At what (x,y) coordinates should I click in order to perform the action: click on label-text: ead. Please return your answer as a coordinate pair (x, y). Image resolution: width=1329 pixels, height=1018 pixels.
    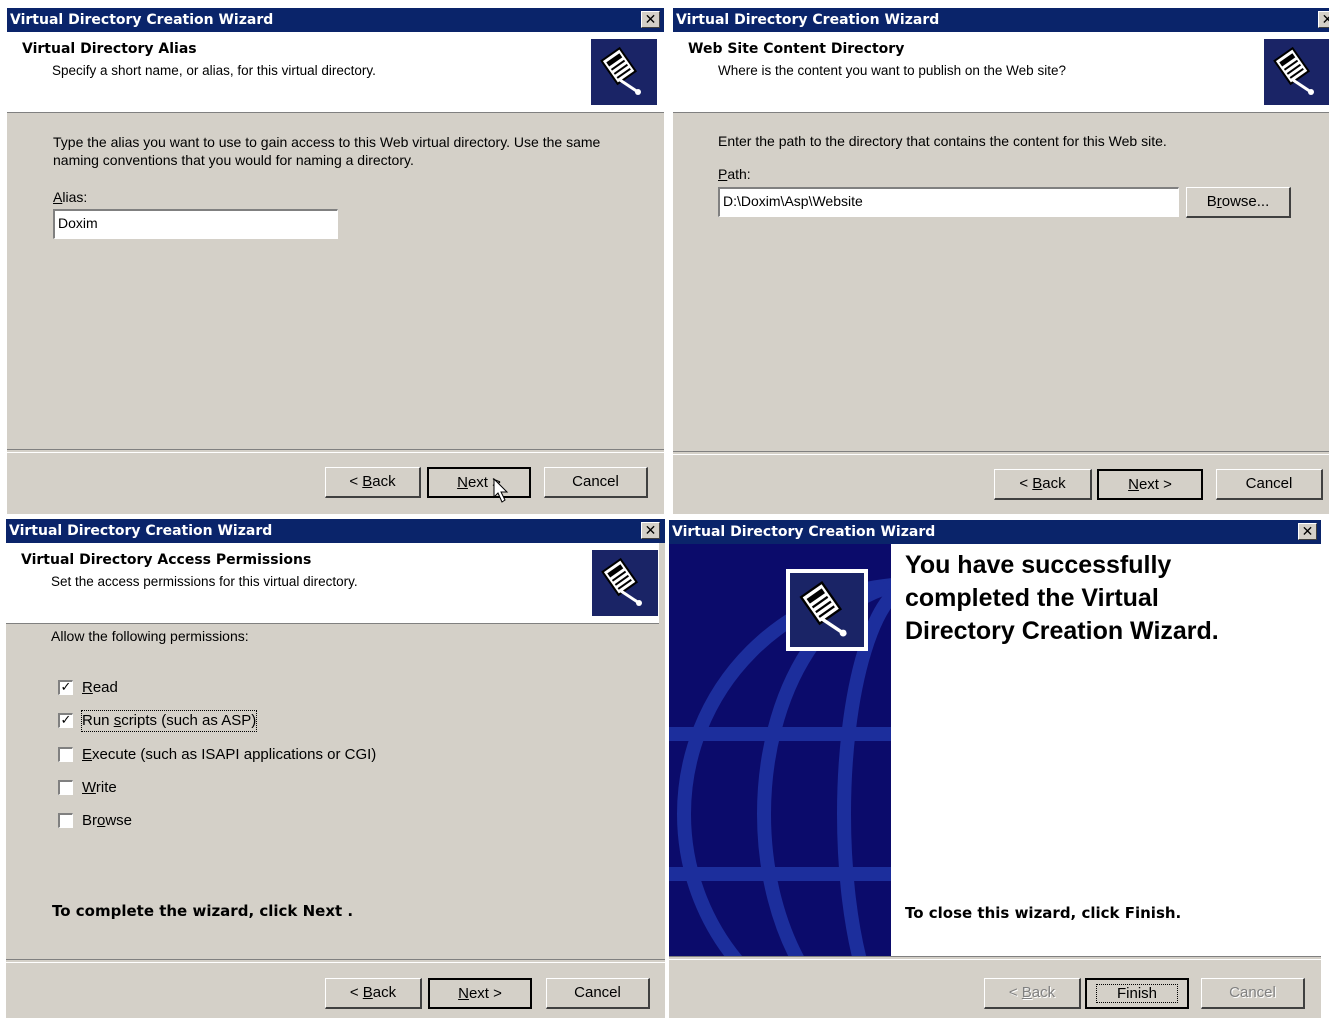
    Looking at the image, I should click on (105, 687).